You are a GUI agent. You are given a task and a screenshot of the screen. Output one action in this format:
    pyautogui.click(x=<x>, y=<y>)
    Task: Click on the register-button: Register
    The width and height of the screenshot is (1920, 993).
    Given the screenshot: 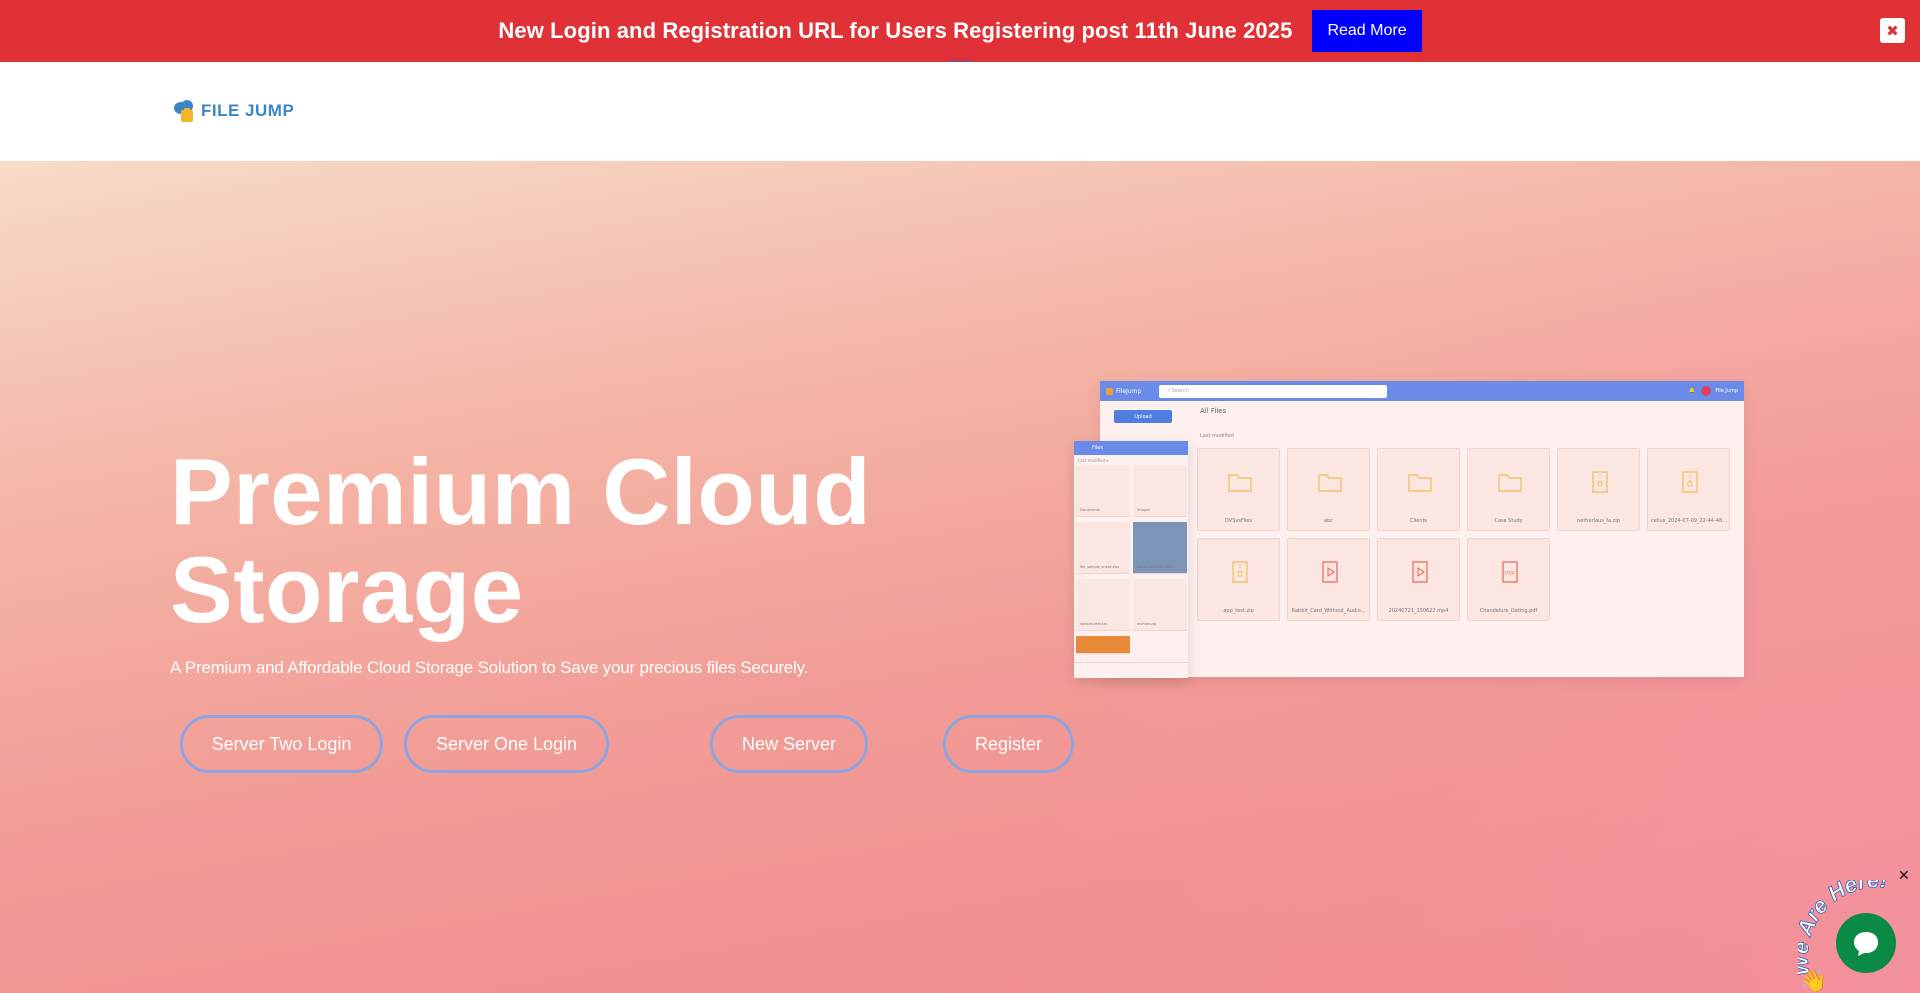 What is the action you would take?
    pyautogui.click(x=1008, y=744)
    